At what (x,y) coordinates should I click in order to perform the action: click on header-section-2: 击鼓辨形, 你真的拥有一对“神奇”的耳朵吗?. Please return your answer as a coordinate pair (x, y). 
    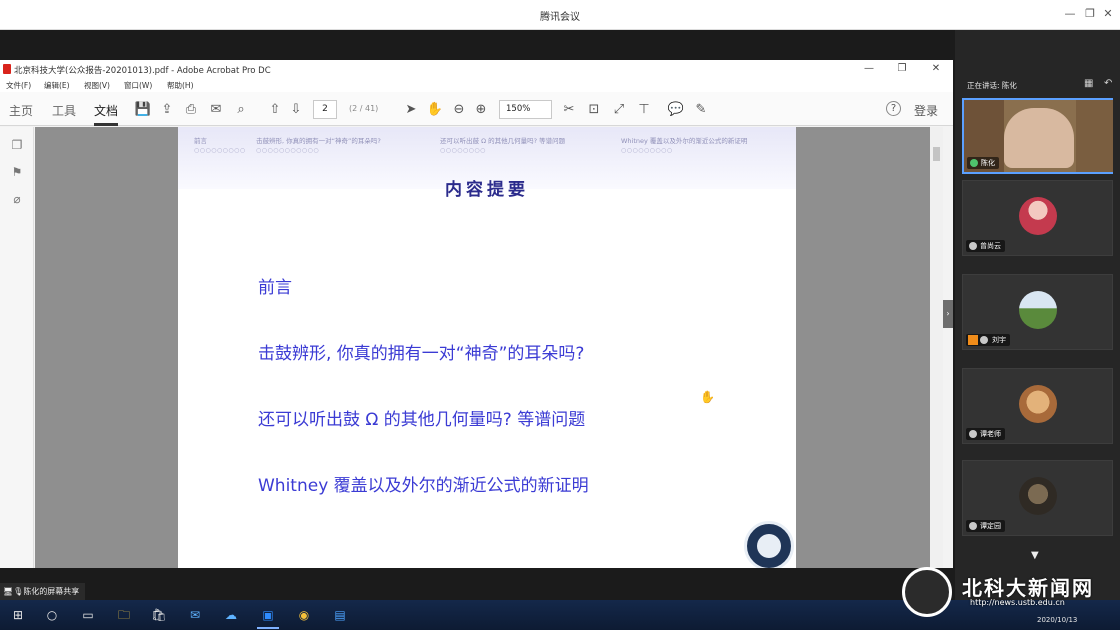
    Looking at the image, I should click on (318, 140).